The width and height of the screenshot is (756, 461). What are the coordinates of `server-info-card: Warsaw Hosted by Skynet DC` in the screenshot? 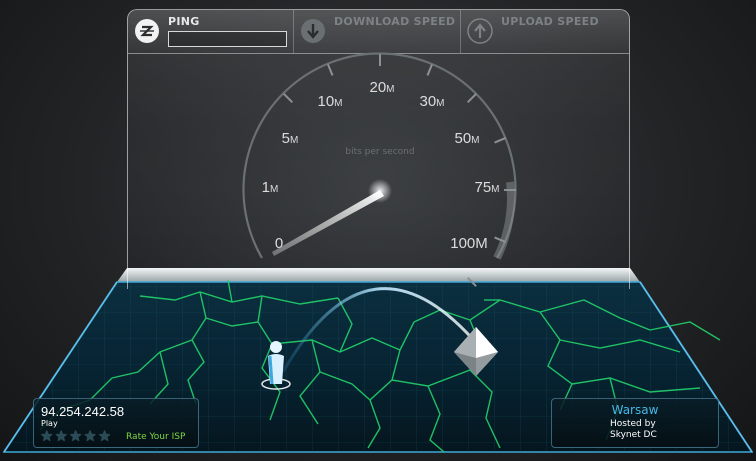 It's located at (635, 423).